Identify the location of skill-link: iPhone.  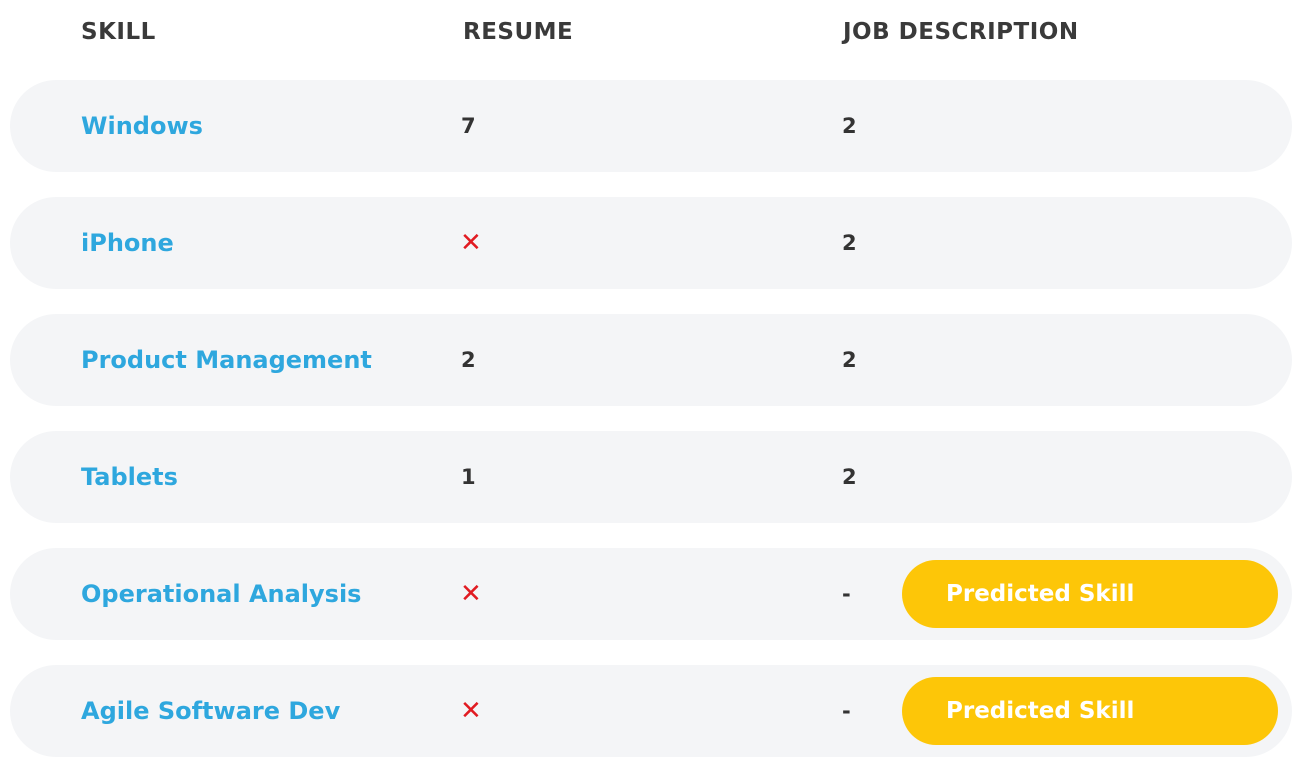
(127, 243).